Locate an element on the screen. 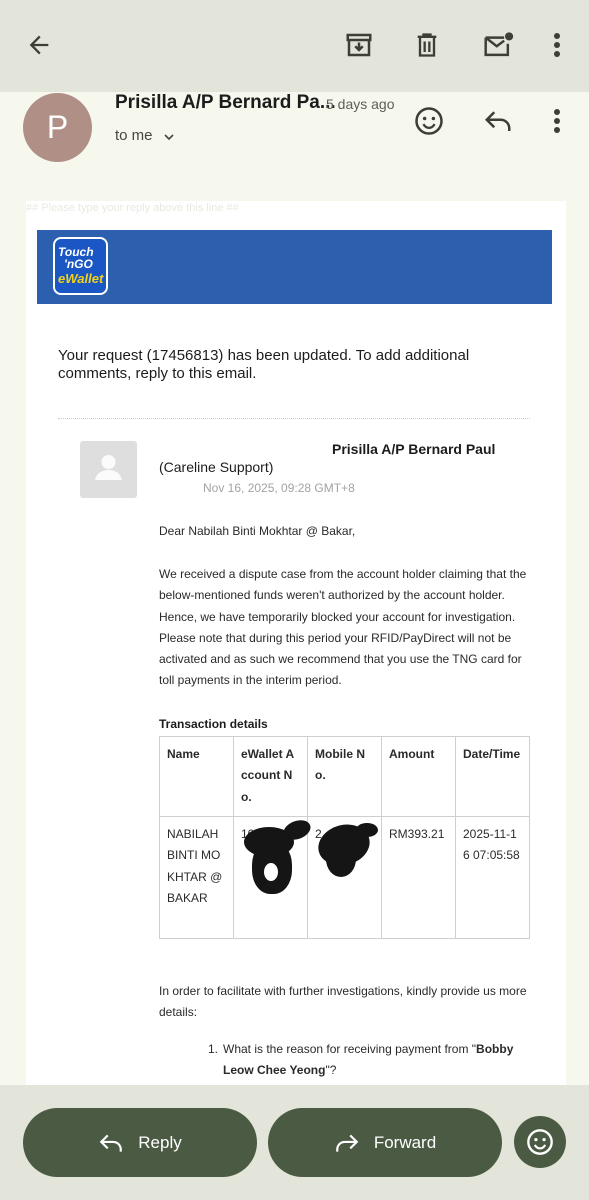  reply-button: Reply is located at coordinates (140, 1142).